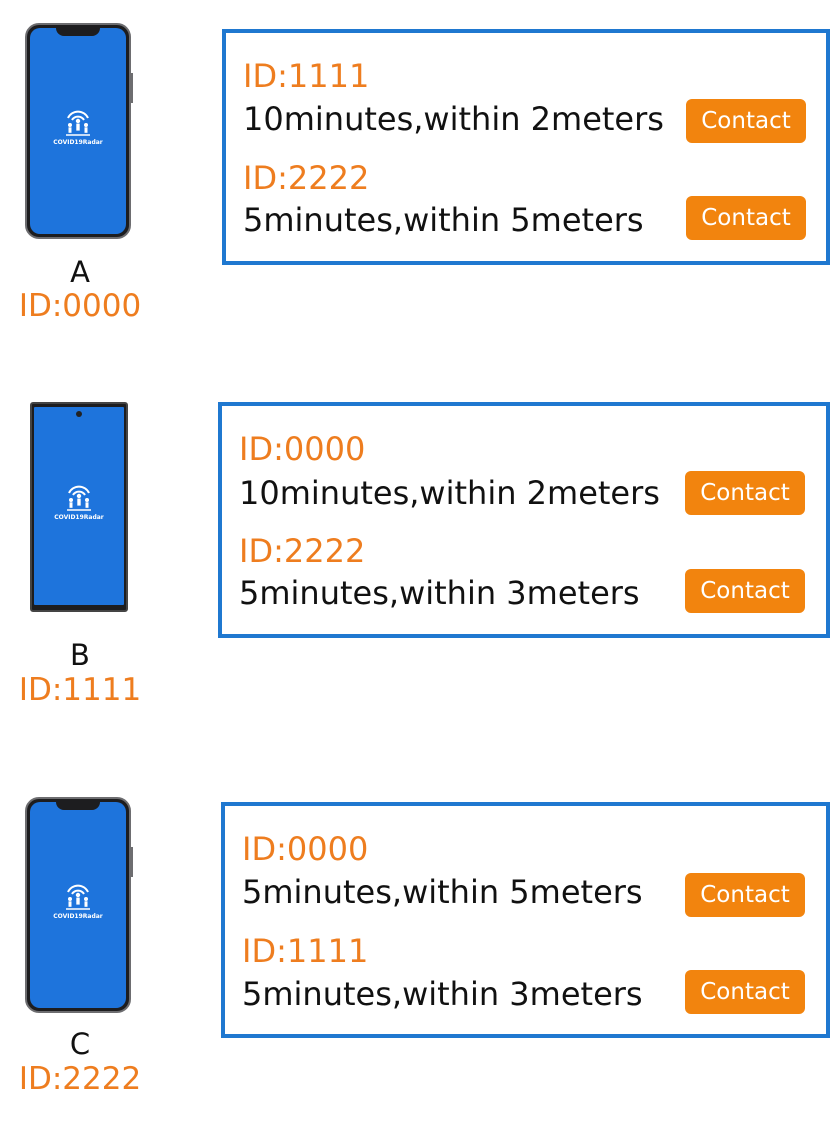  What do you see at coordinates (80, 306) in the screenshot?
I see `device-id: ID:0000` at bounding box center [80, 306].